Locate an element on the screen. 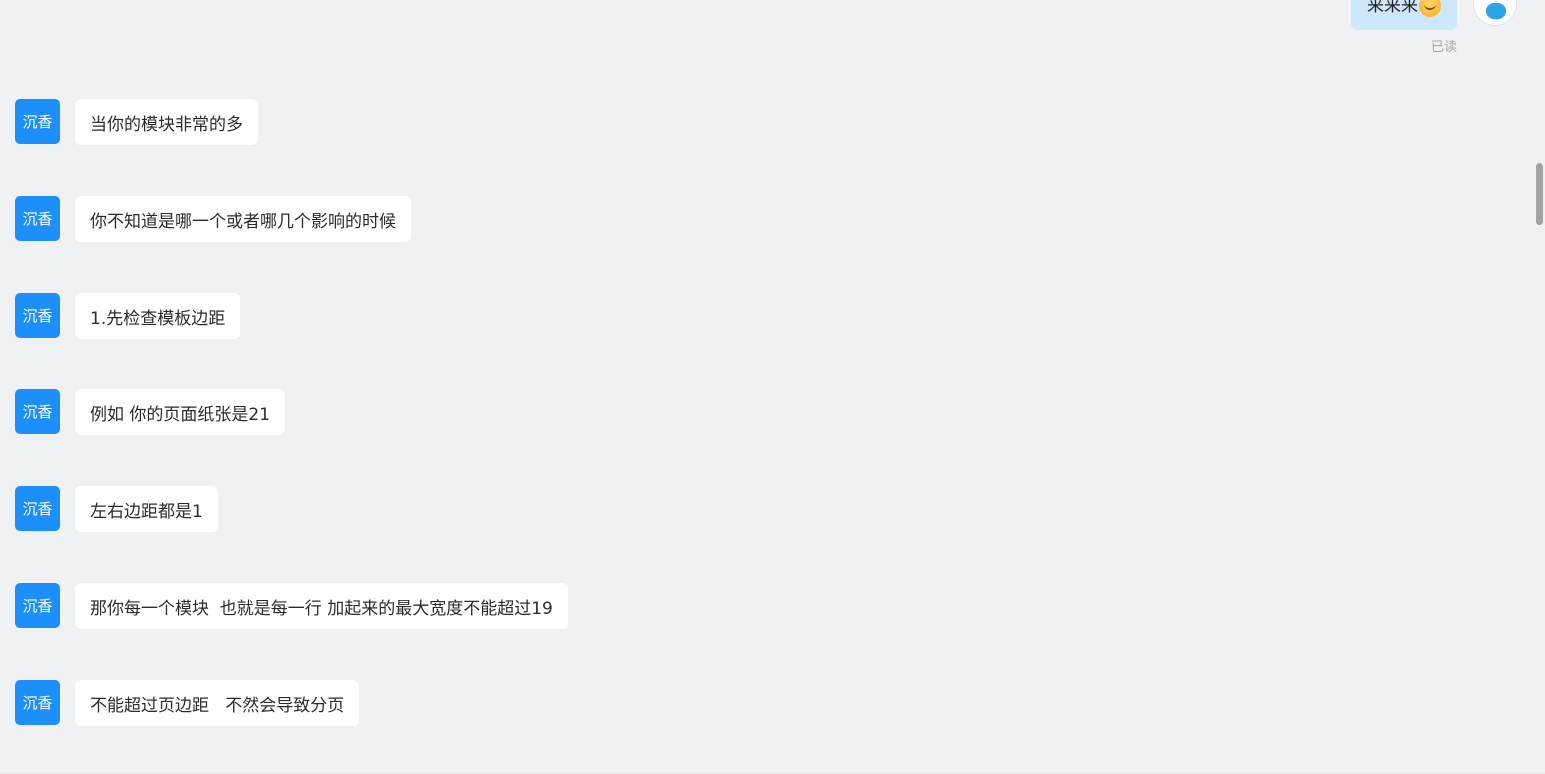  incoming-message: 沉香 你不知道是哪一个或者哪几个影响的时候 is located at coordinates (213, 219).